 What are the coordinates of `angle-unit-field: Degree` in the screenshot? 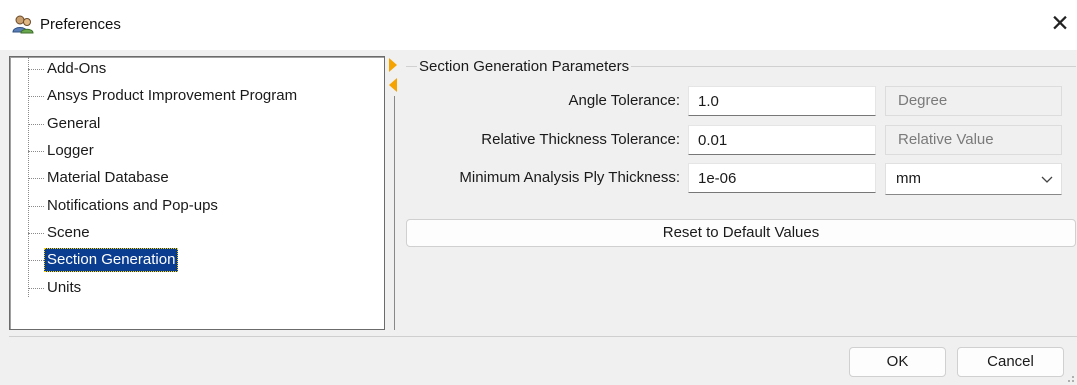 It's located at (973, 101).